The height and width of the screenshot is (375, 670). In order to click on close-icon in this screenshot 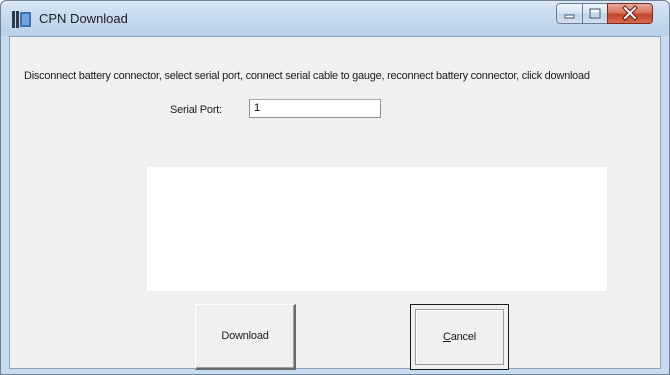, I will do `click(630, 13)`.